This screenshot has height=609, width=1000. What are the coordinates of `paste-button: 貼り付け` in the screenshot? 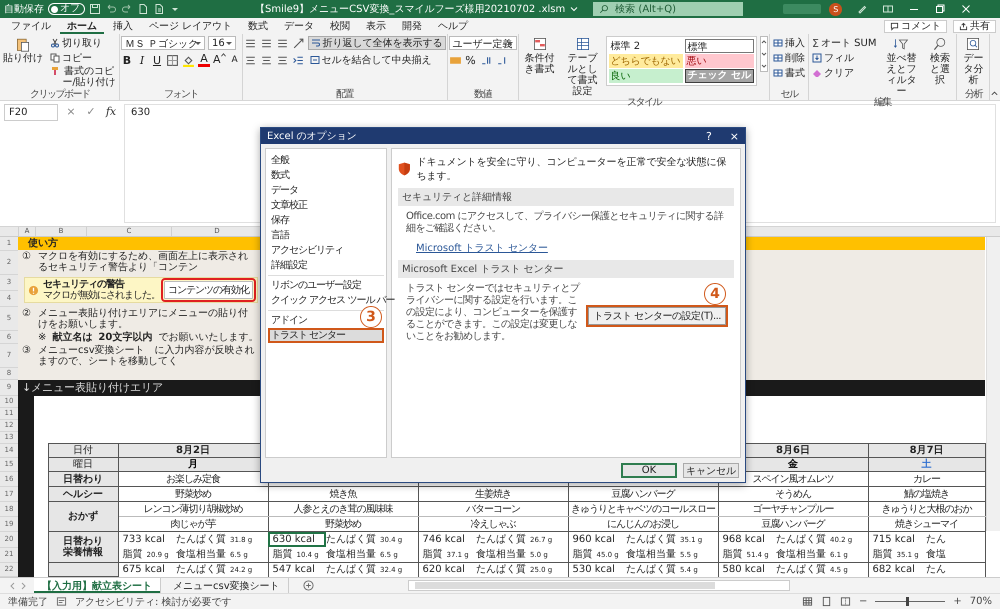 It's located at (23, 50).